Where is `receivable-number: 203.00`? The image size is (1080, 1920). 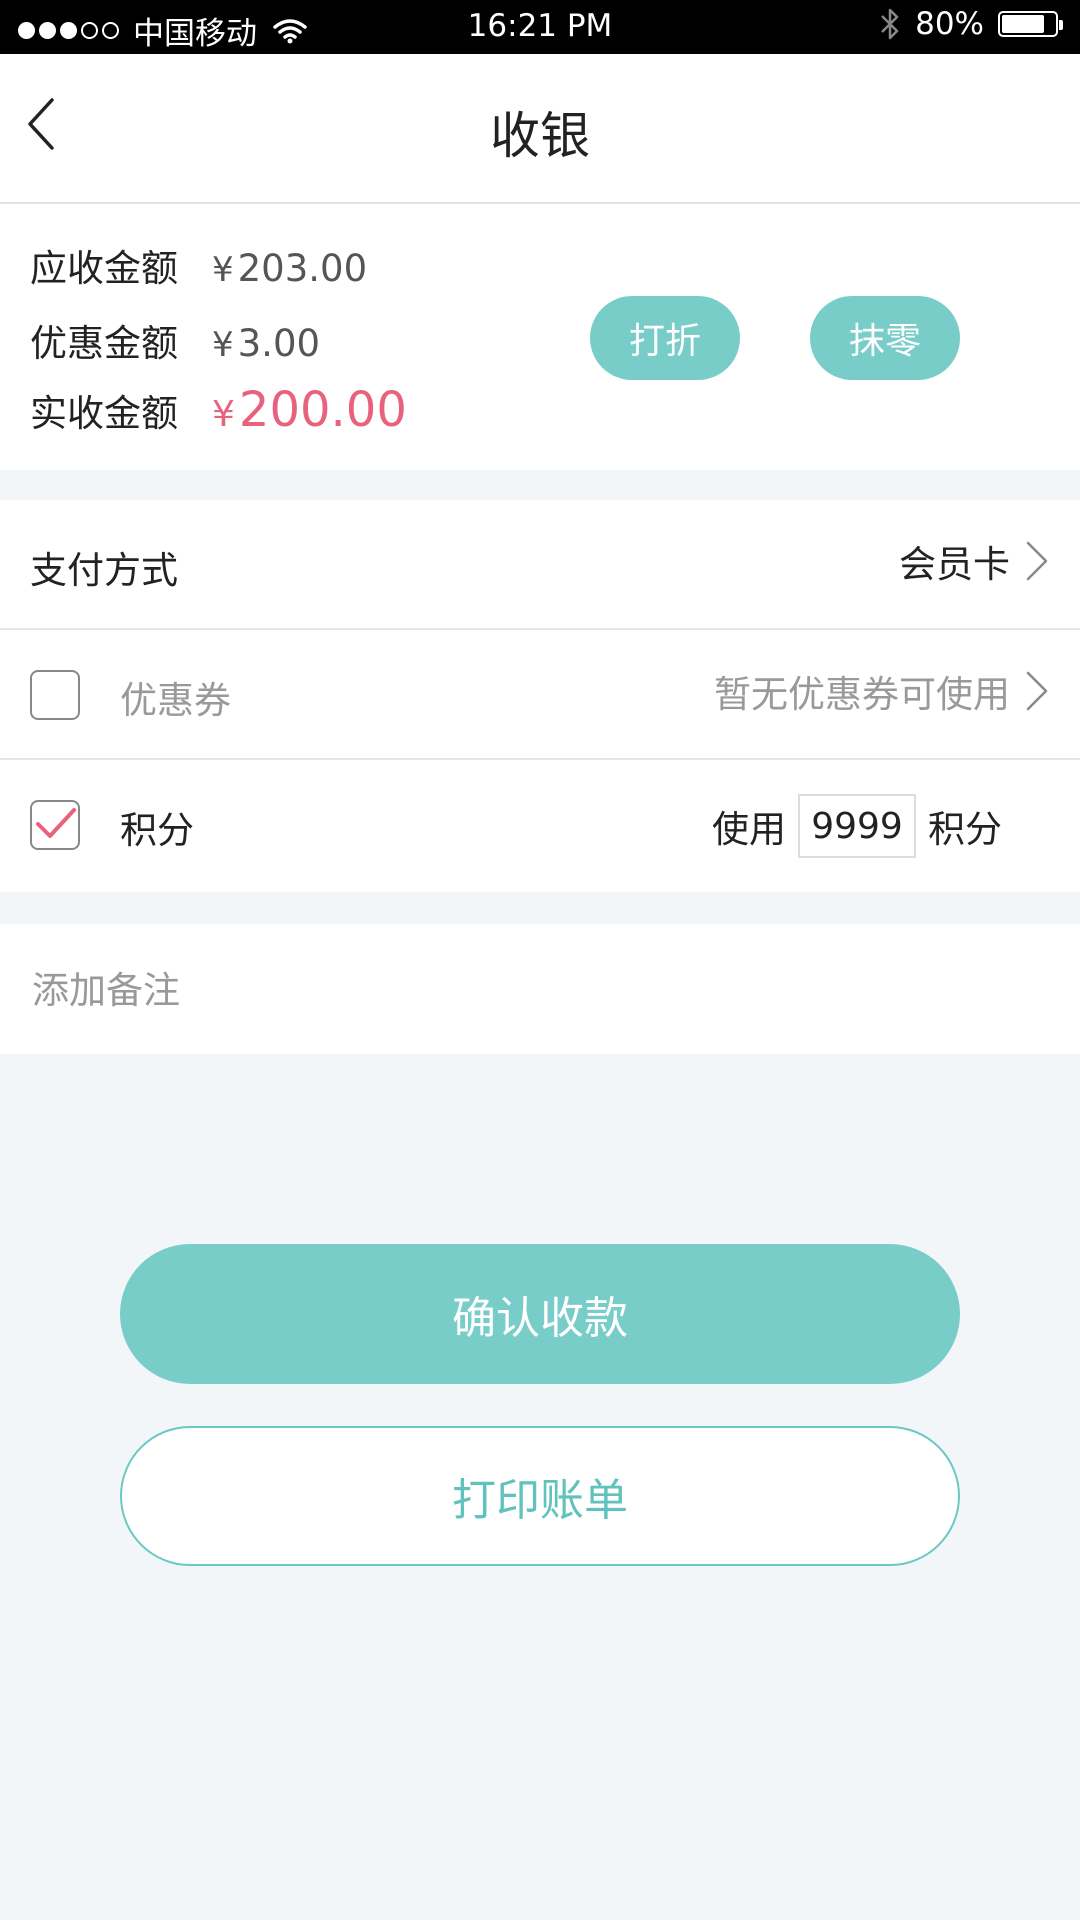
receivable-number: 203.00 is located at coordinates (302, 268).